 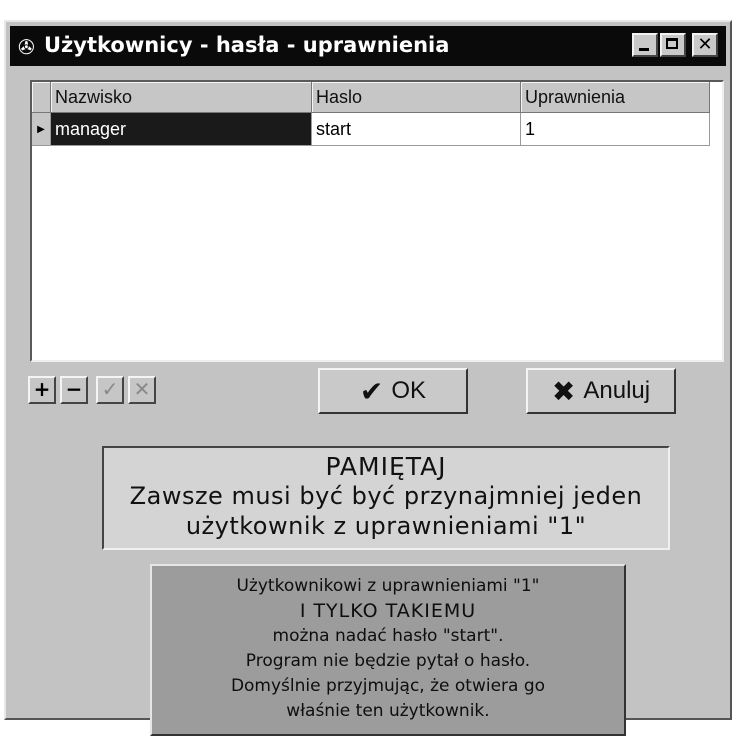 What do you see at coordinates (371, 391) in the screenshot?
I see `checkmark-icon: ✔` at bounding box center [371, 391].